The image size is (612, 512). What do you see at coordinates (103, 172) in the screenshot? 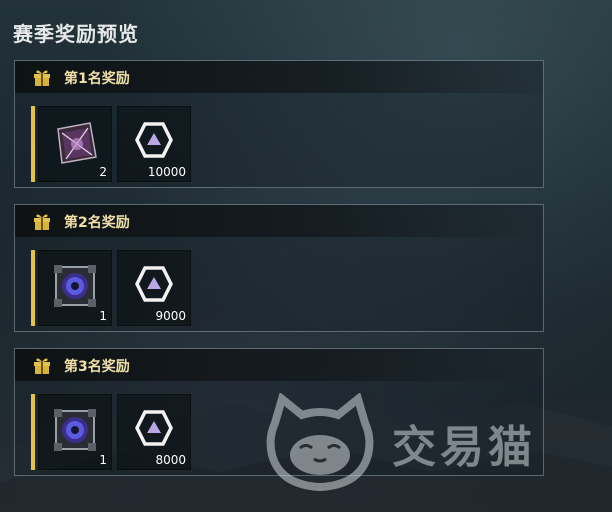
I see `item-quantity: 2` at bounding box center [103, 172].